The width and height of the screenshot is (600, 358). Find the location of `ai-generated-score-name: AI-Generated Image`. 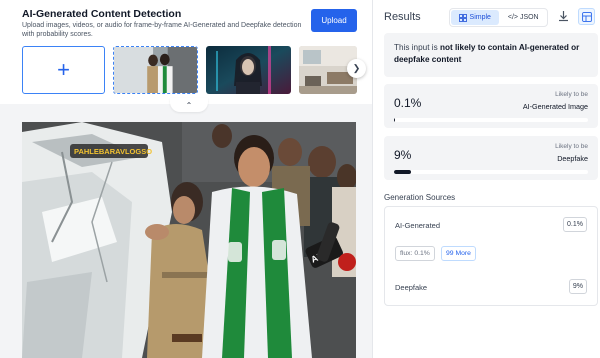

ai-generated-score-name: AI-Generated Image is located at coordinates (555, 106).